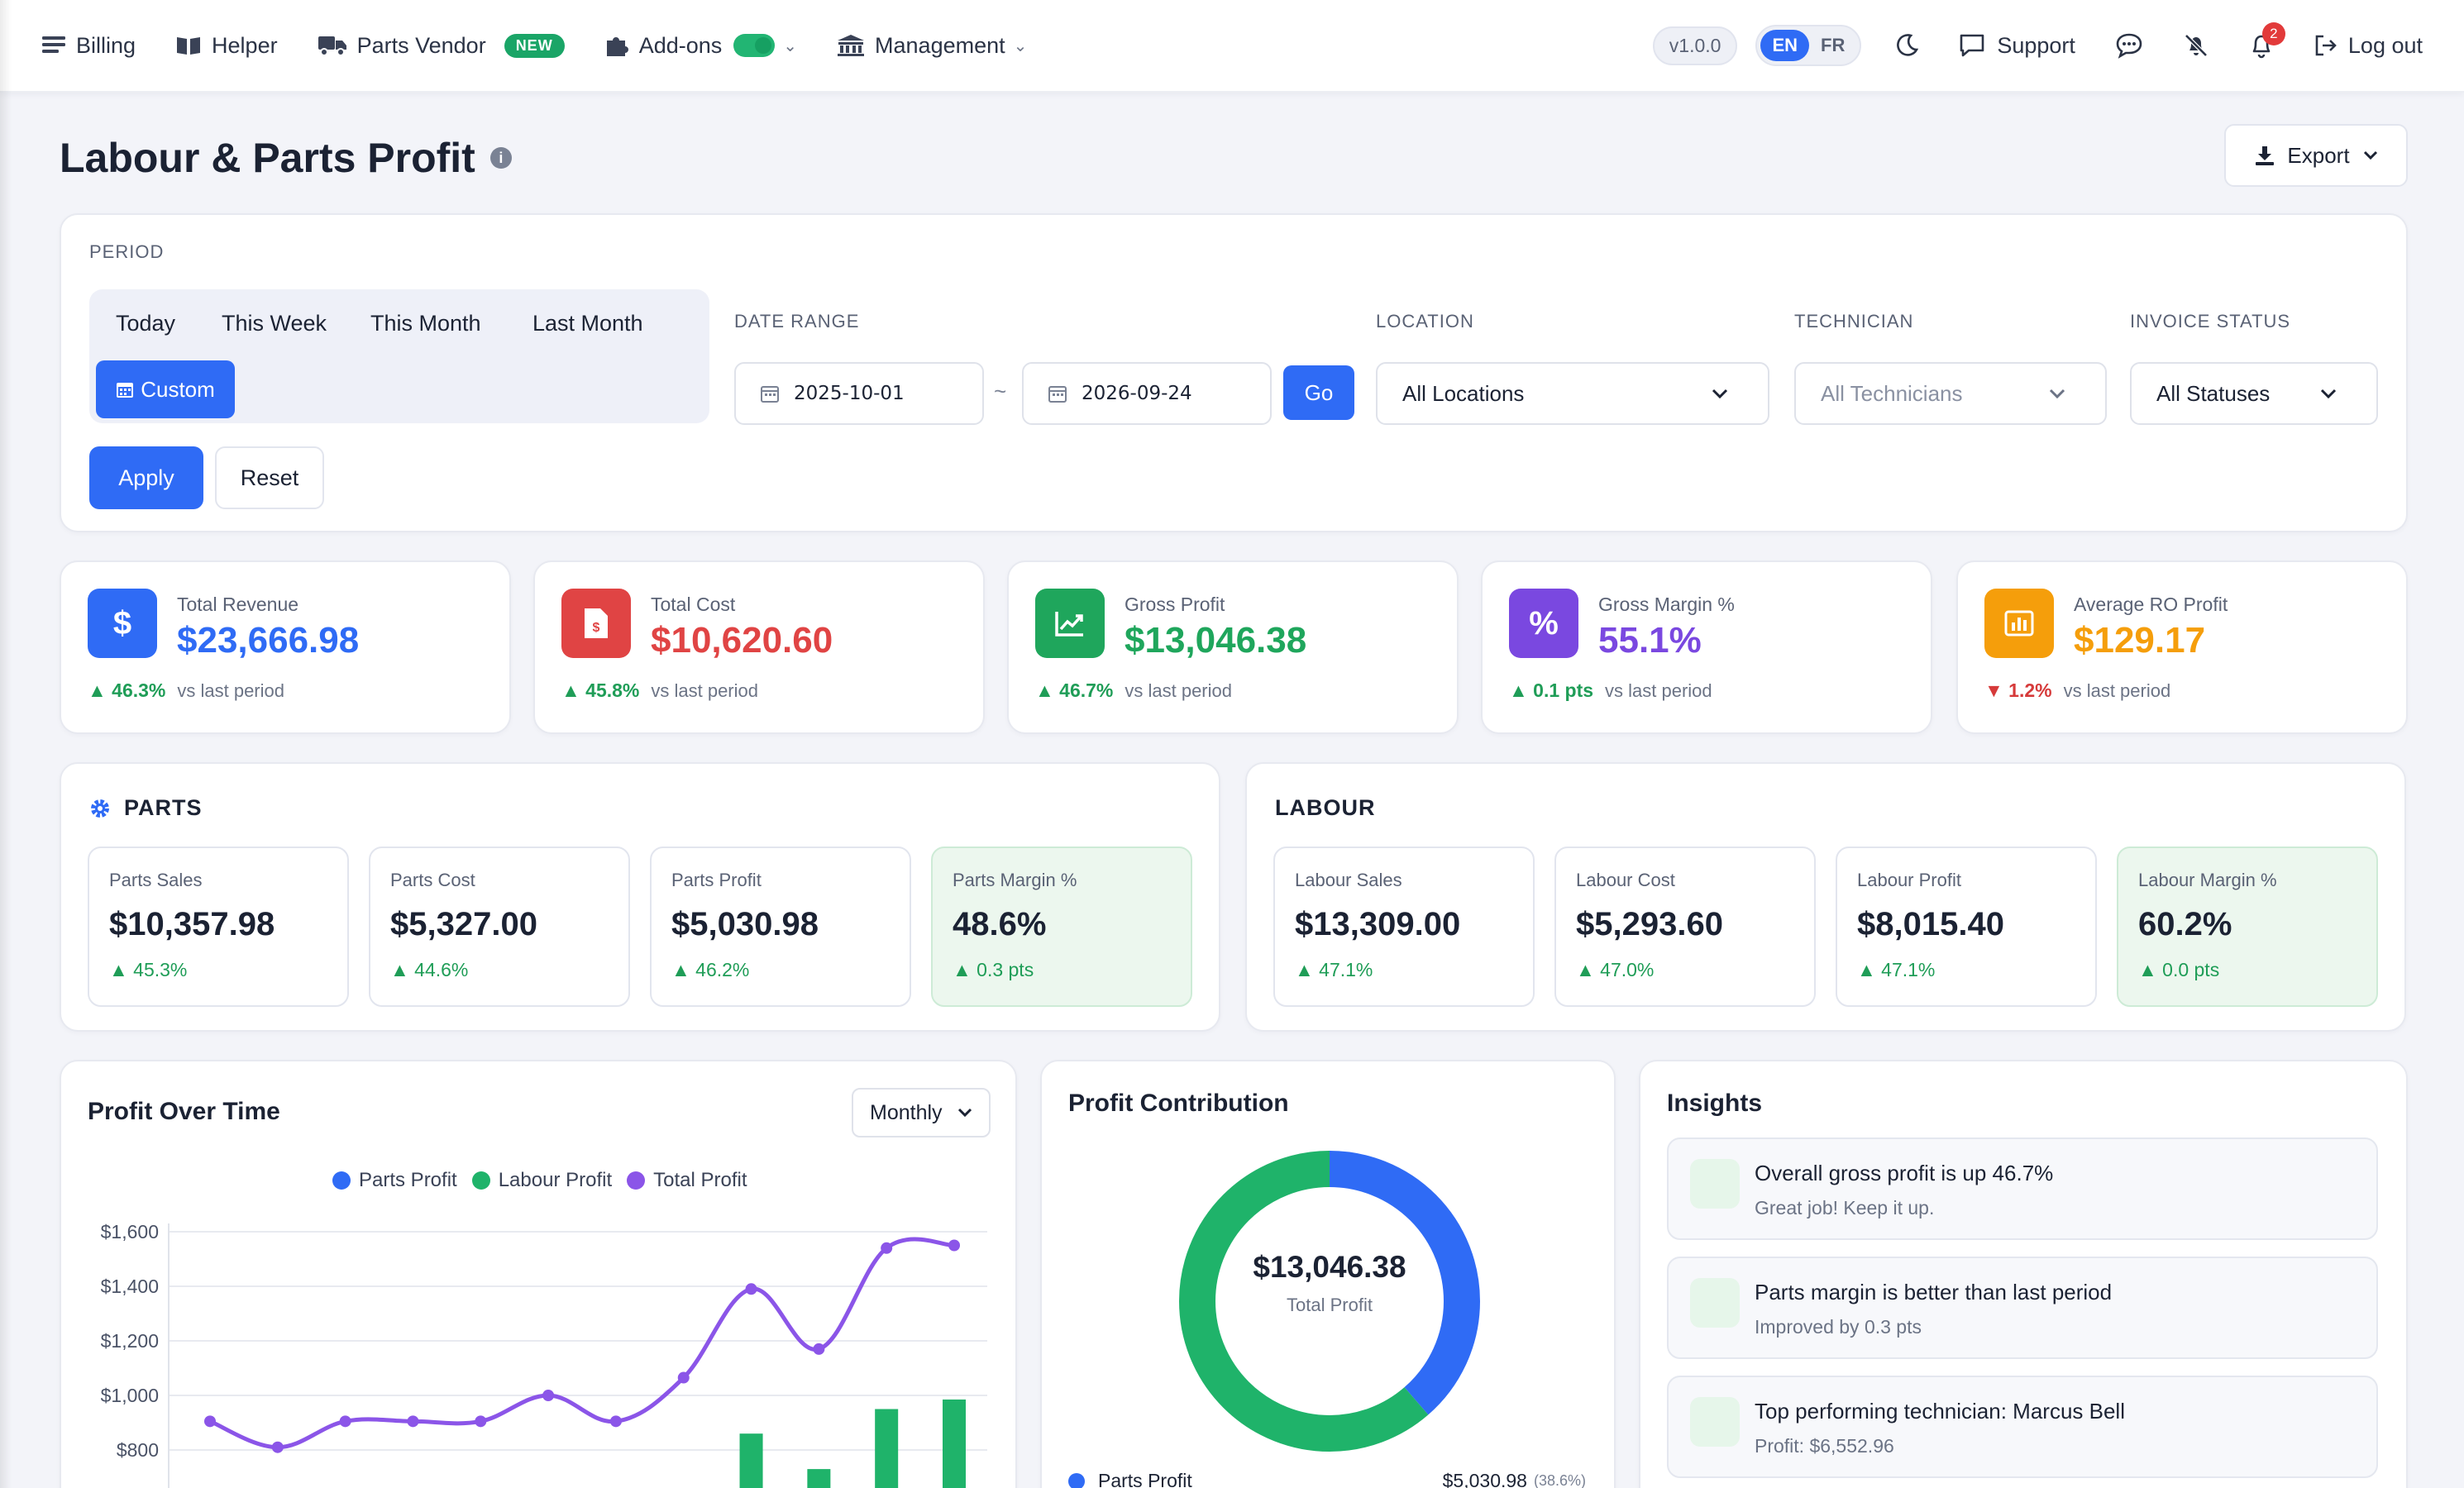 Image resolution: width=2464 pixels, height=1488 pixels. I want to click on invoice-status-select: All Statuses, so click(2254, 393).